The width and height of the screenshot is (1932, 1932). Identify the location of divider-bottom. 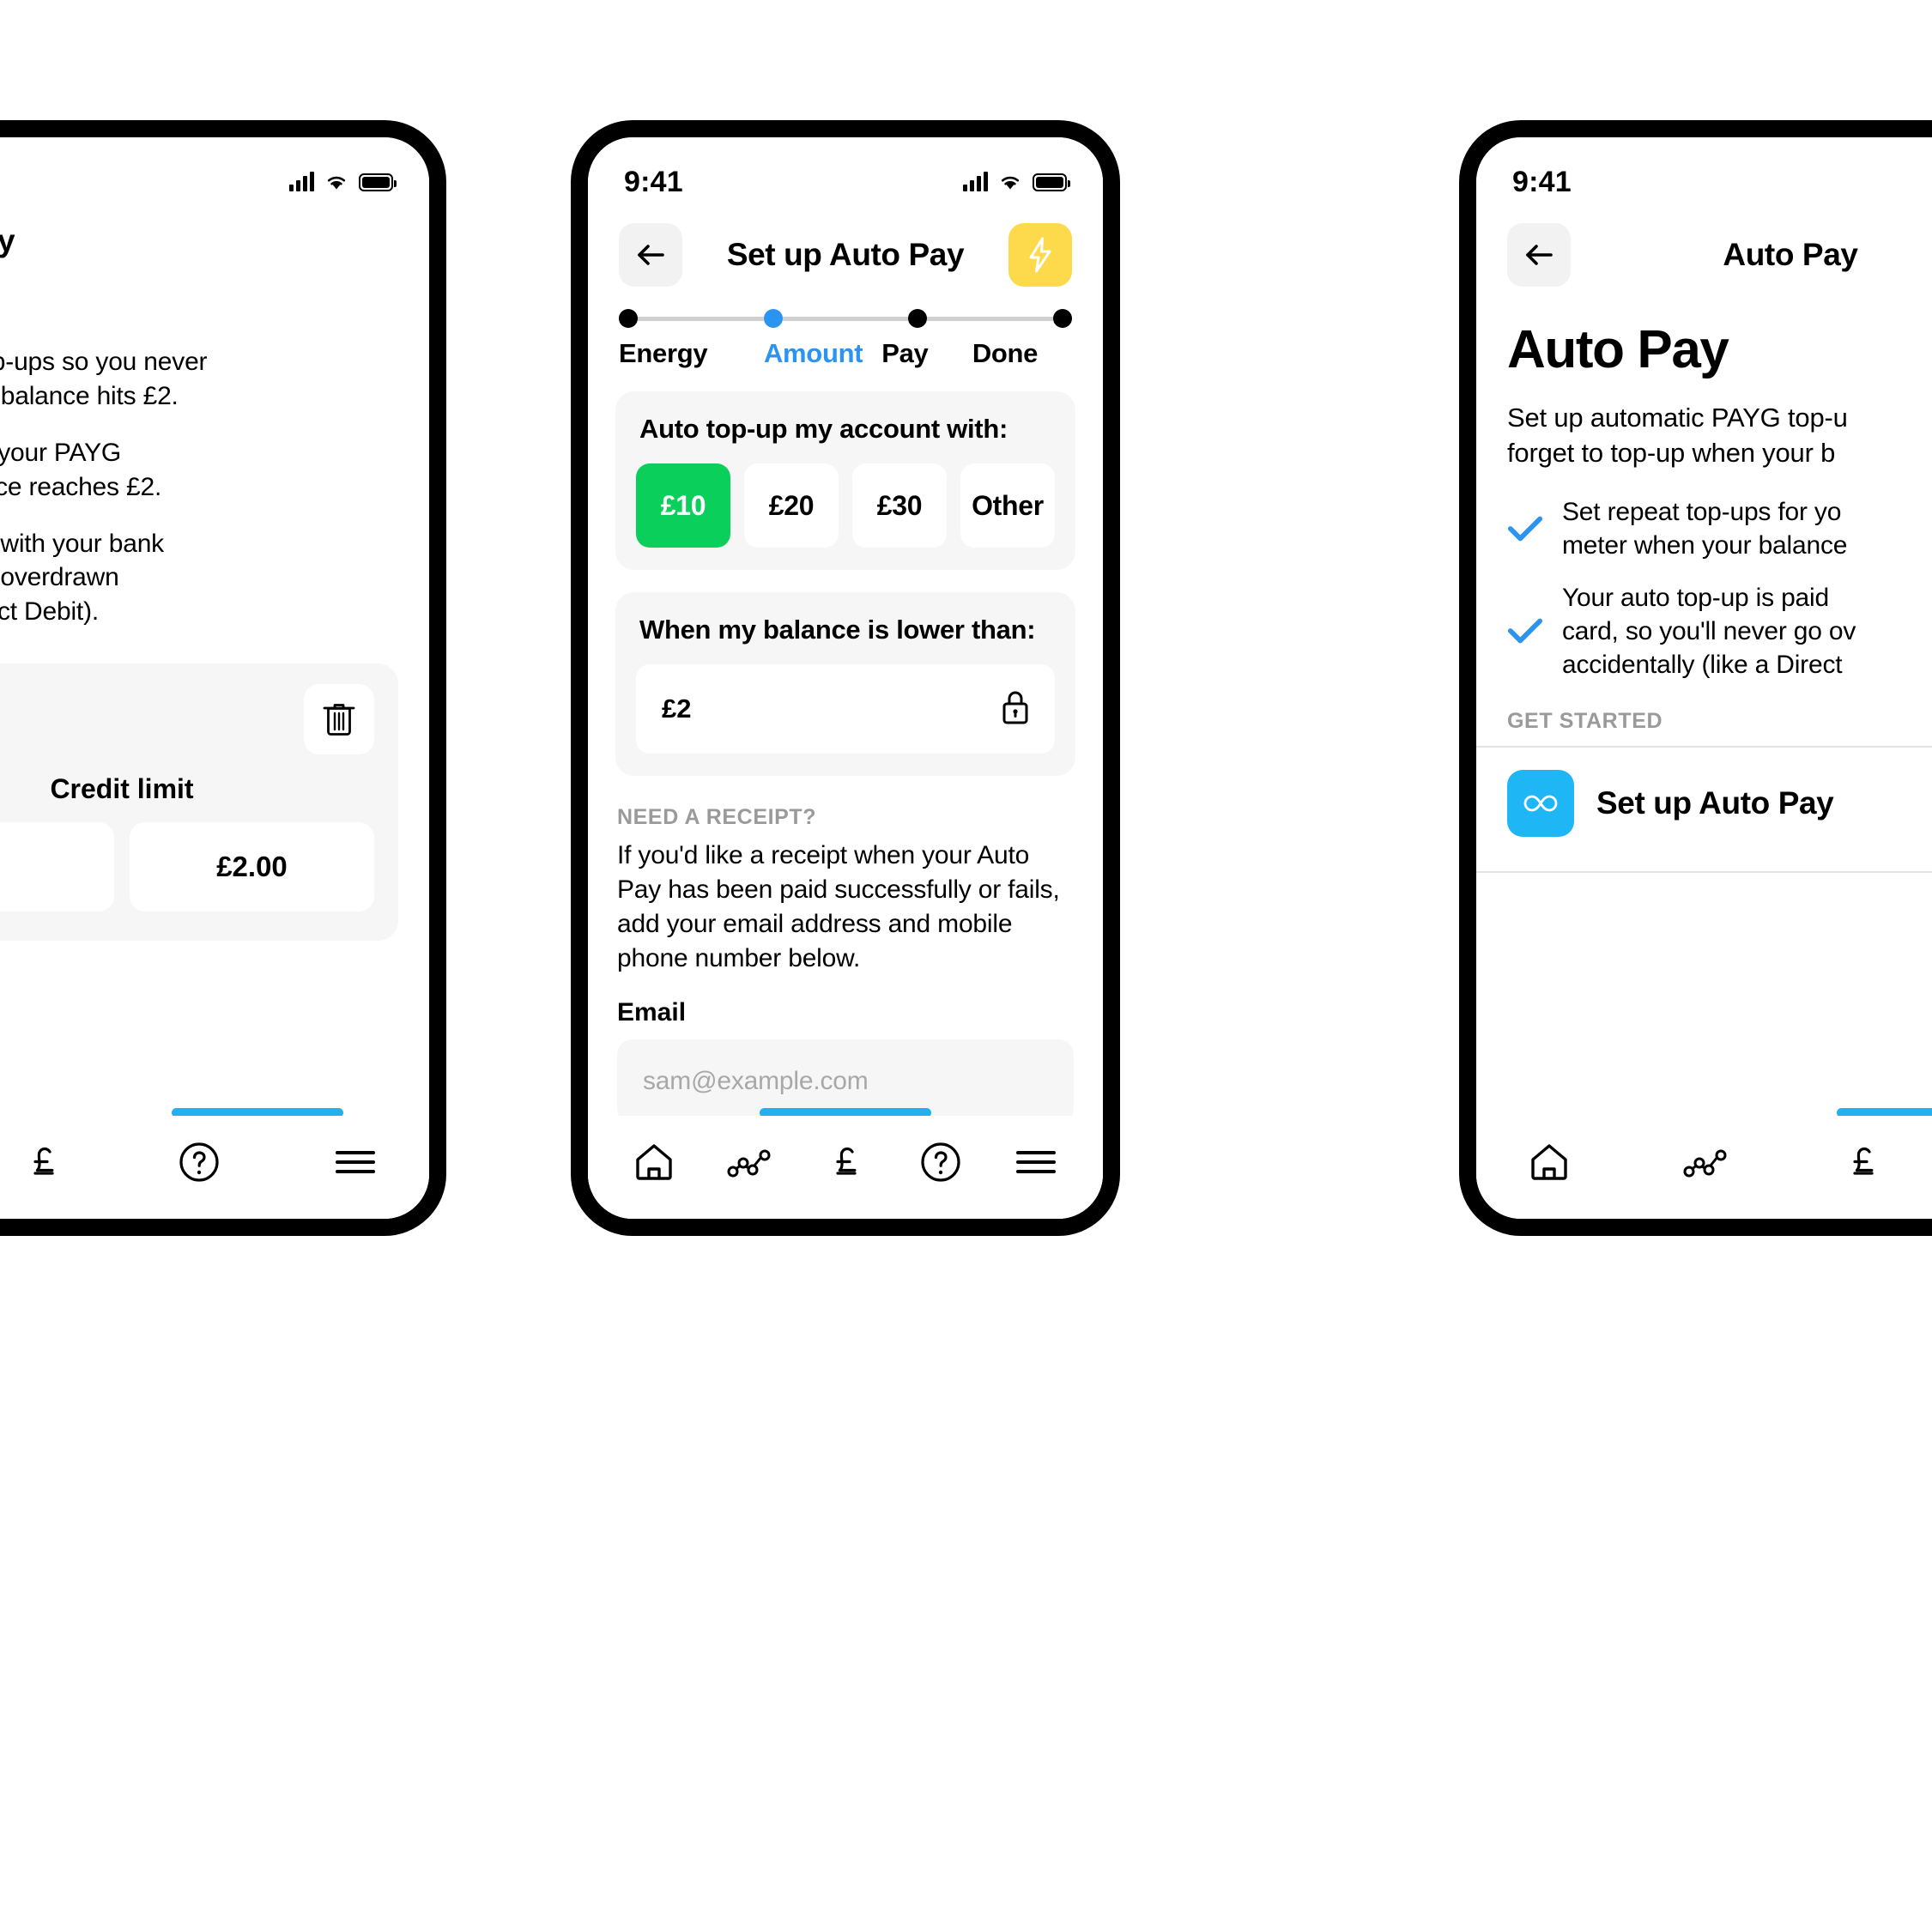
(1704, 872).